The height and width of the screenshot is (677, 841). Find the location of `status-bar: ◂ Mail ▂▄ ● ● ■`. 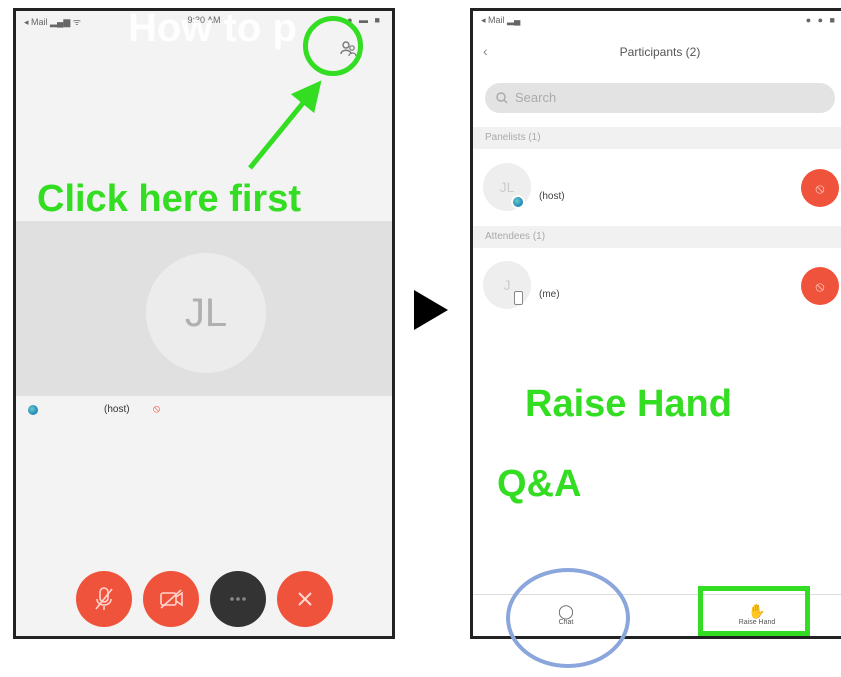

status-bar: ◂ Mail ▂▄ ● ● ■ is located at coordinates (657, 21).